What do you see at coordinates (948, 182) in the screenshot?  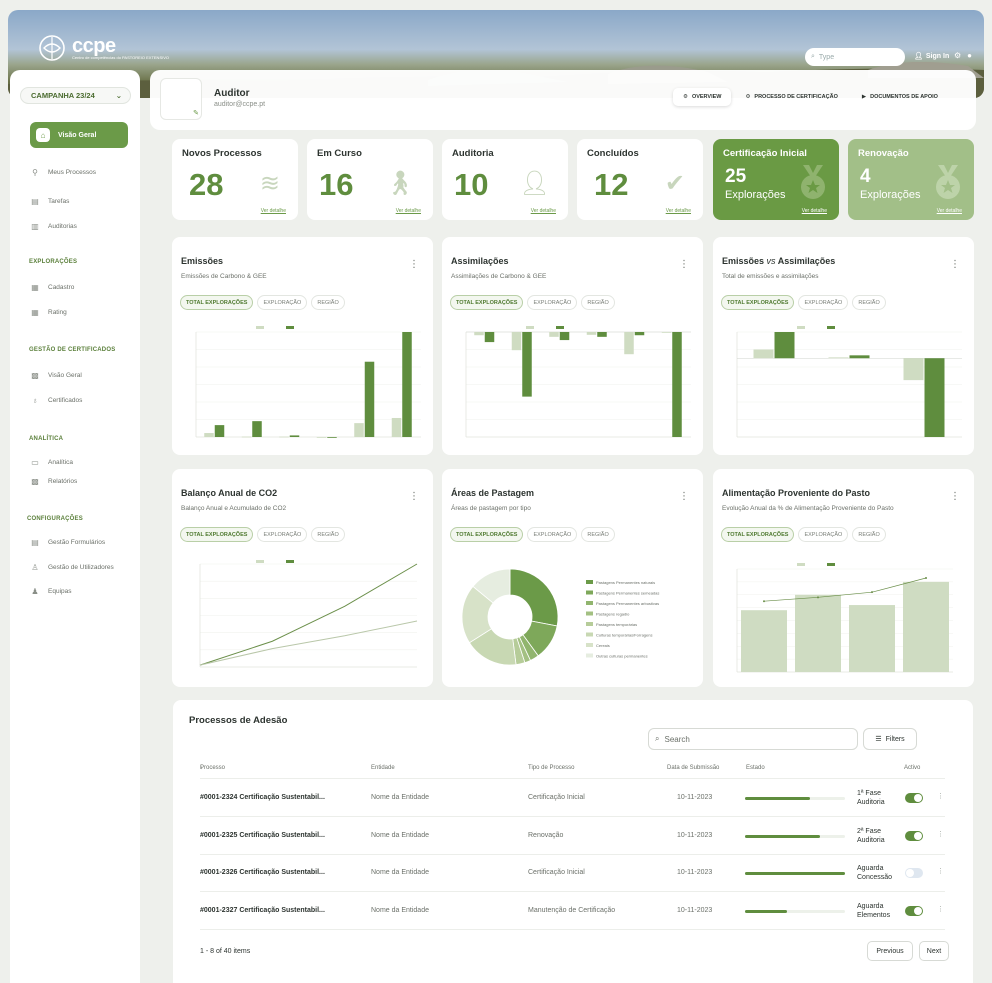 I see `medal-icon` at bounding box center [948, 182].